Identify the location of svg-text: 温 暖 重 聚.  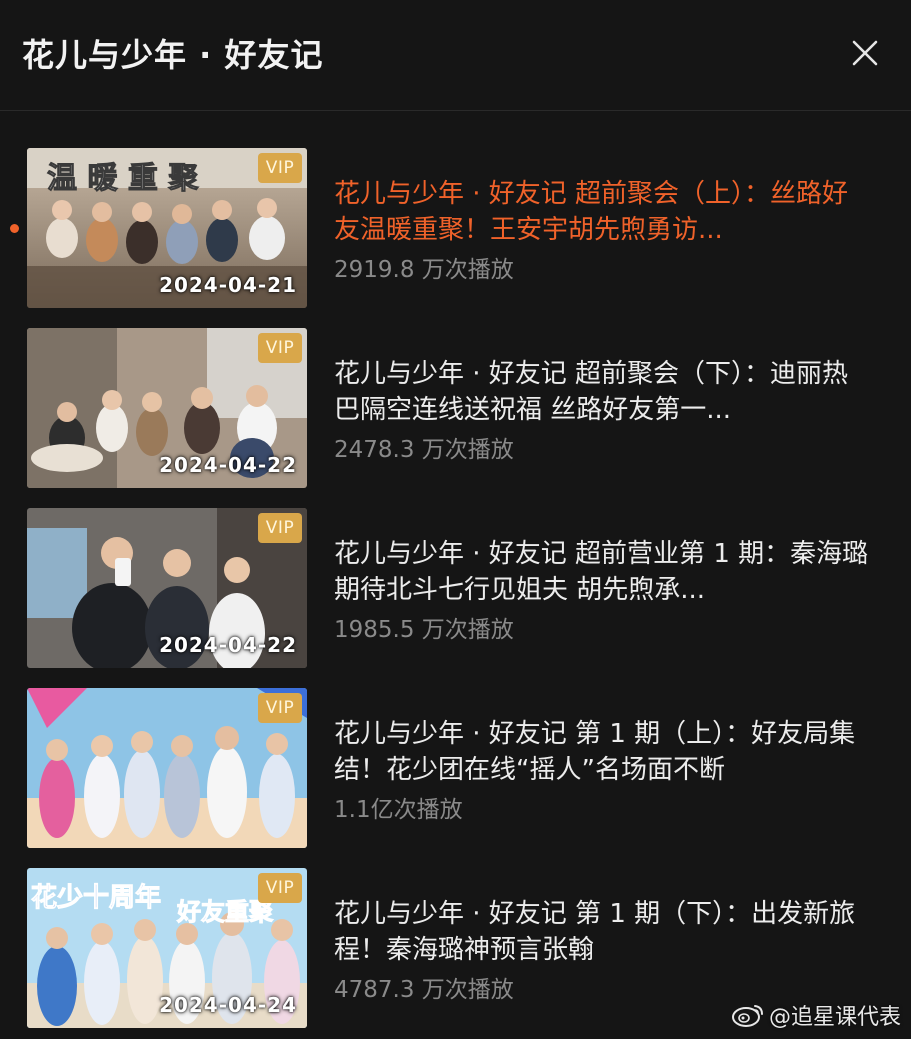
(123, 178).